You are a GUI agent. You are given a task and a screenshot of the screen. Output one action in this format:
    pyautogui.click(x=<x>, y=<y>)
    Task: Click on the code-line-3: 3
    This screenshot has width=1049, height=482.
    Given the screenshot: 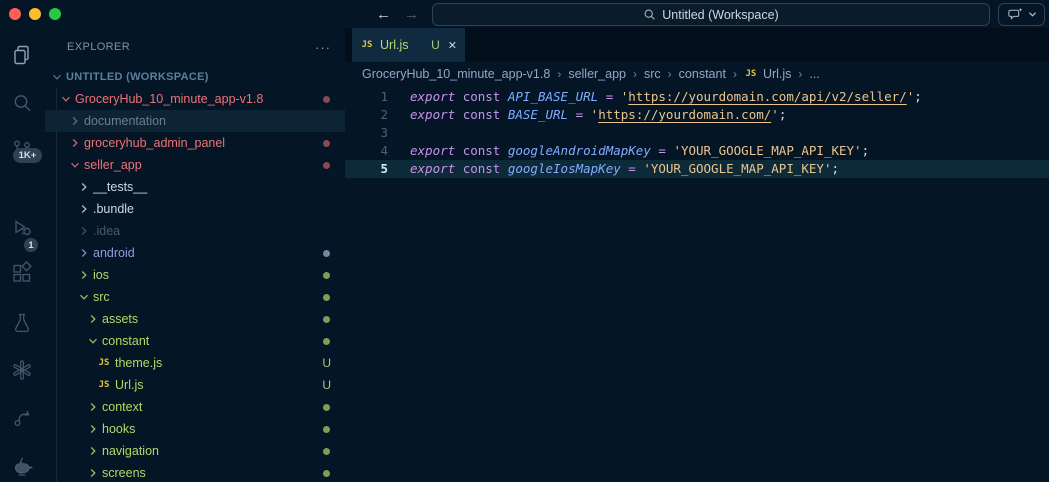 What is the action you would take?
    pyautogui.click(x=697, y=133)
    